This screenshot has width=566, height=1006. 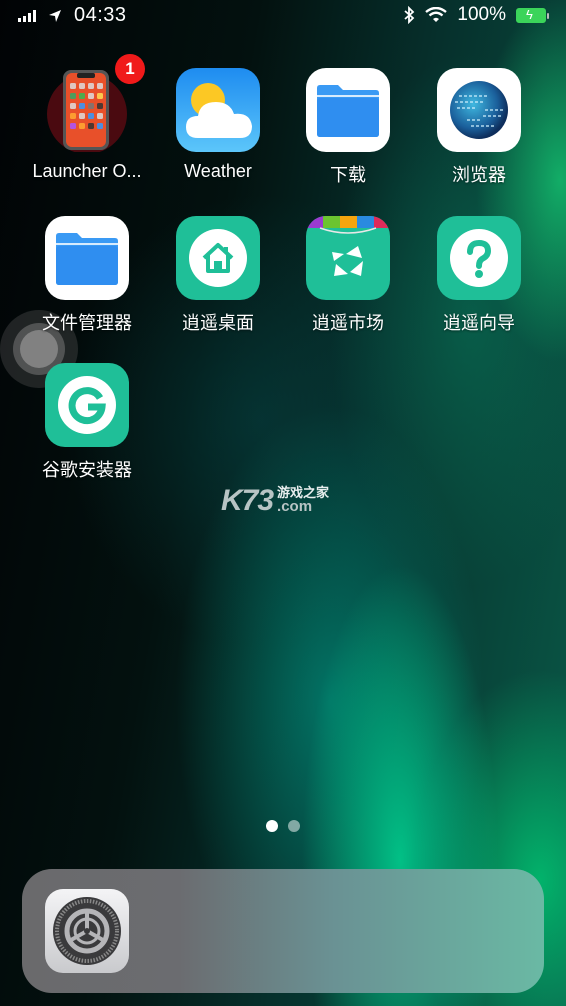 What do you see at coordinates (348, 175) in the screenshot?
I see `app-label: 下载` at bounding box center [348, 175].